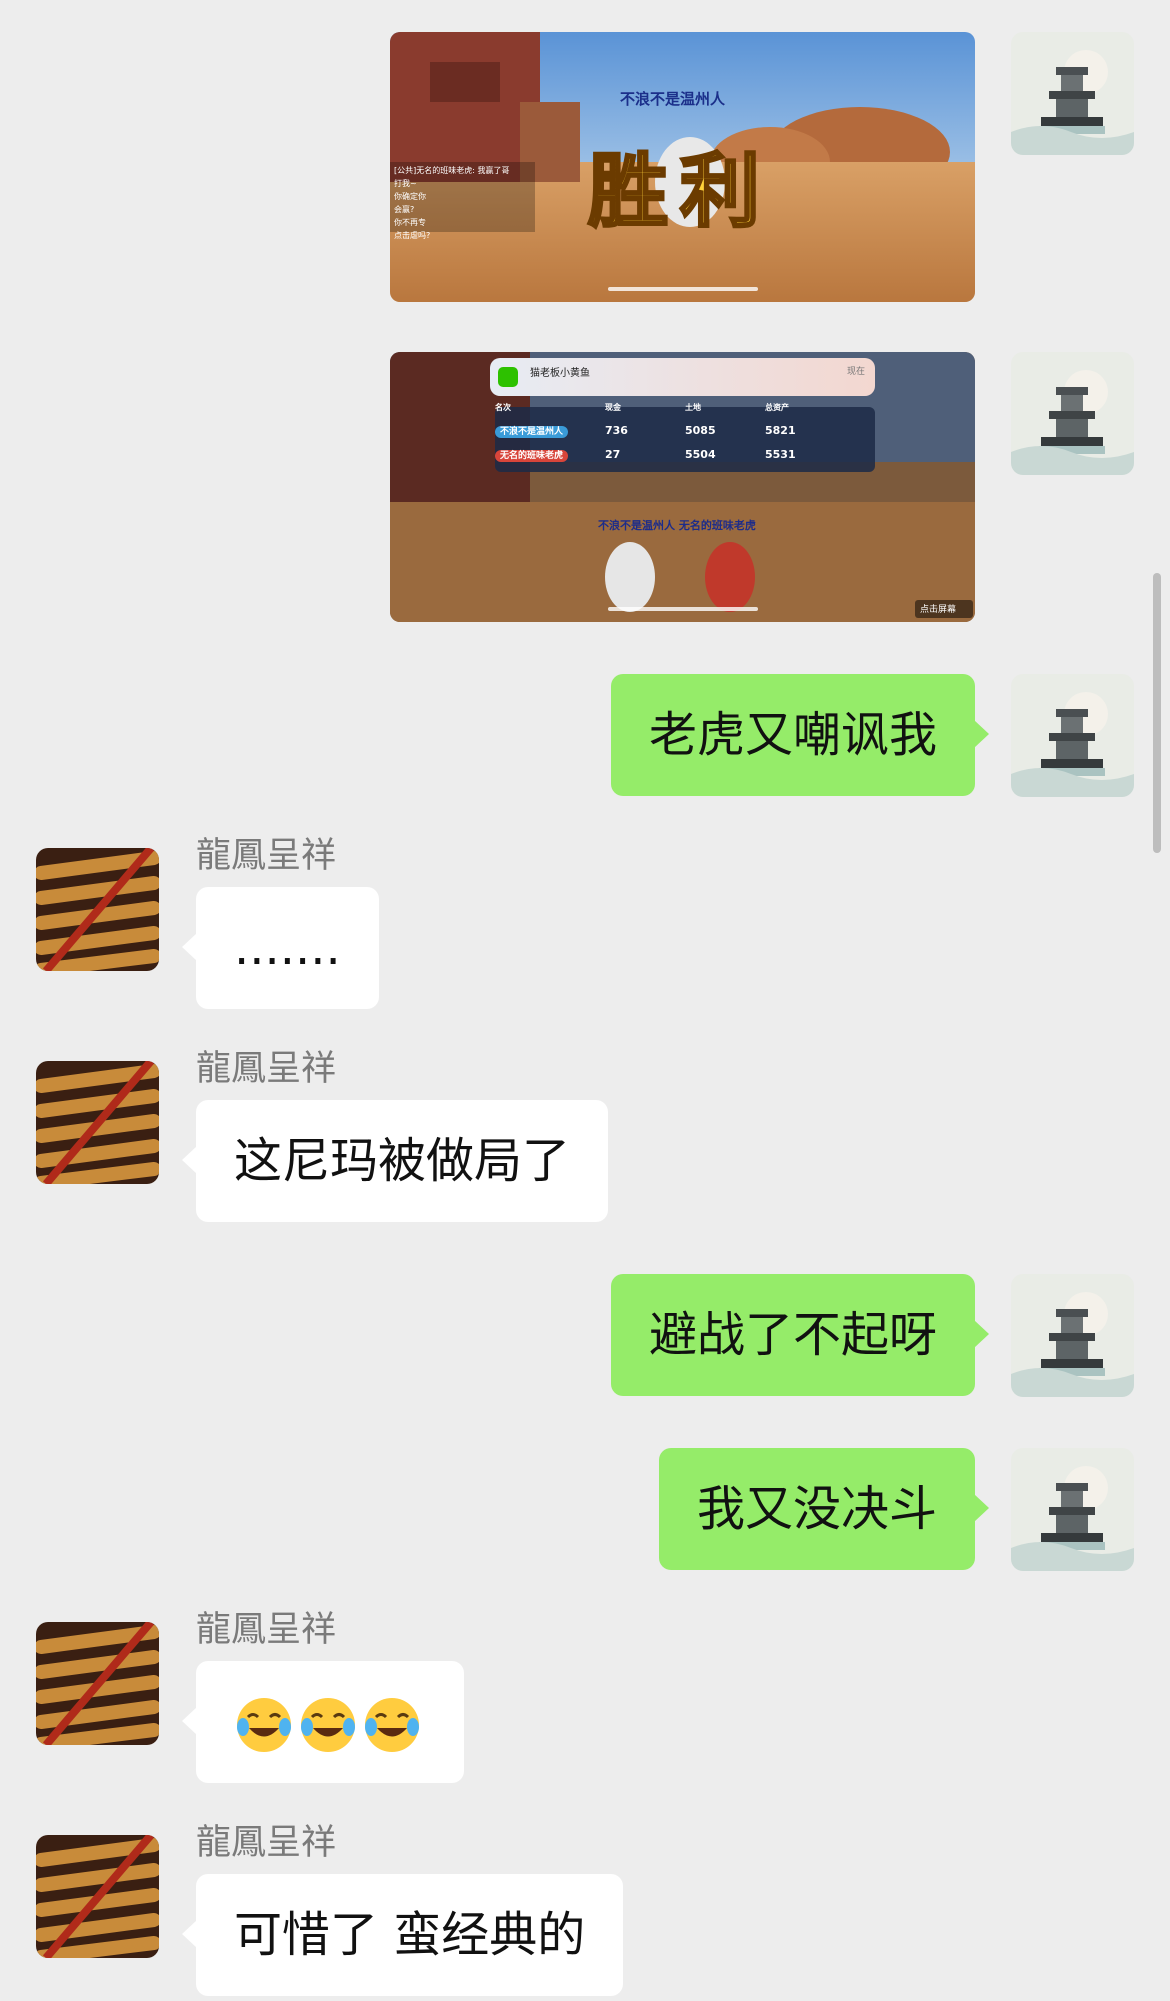  What do you see at coordinates (800, 735) in the screenshot?
I see `message-bubble-sent: 老虎又嘲讽我` at bounding box center [800, 735].